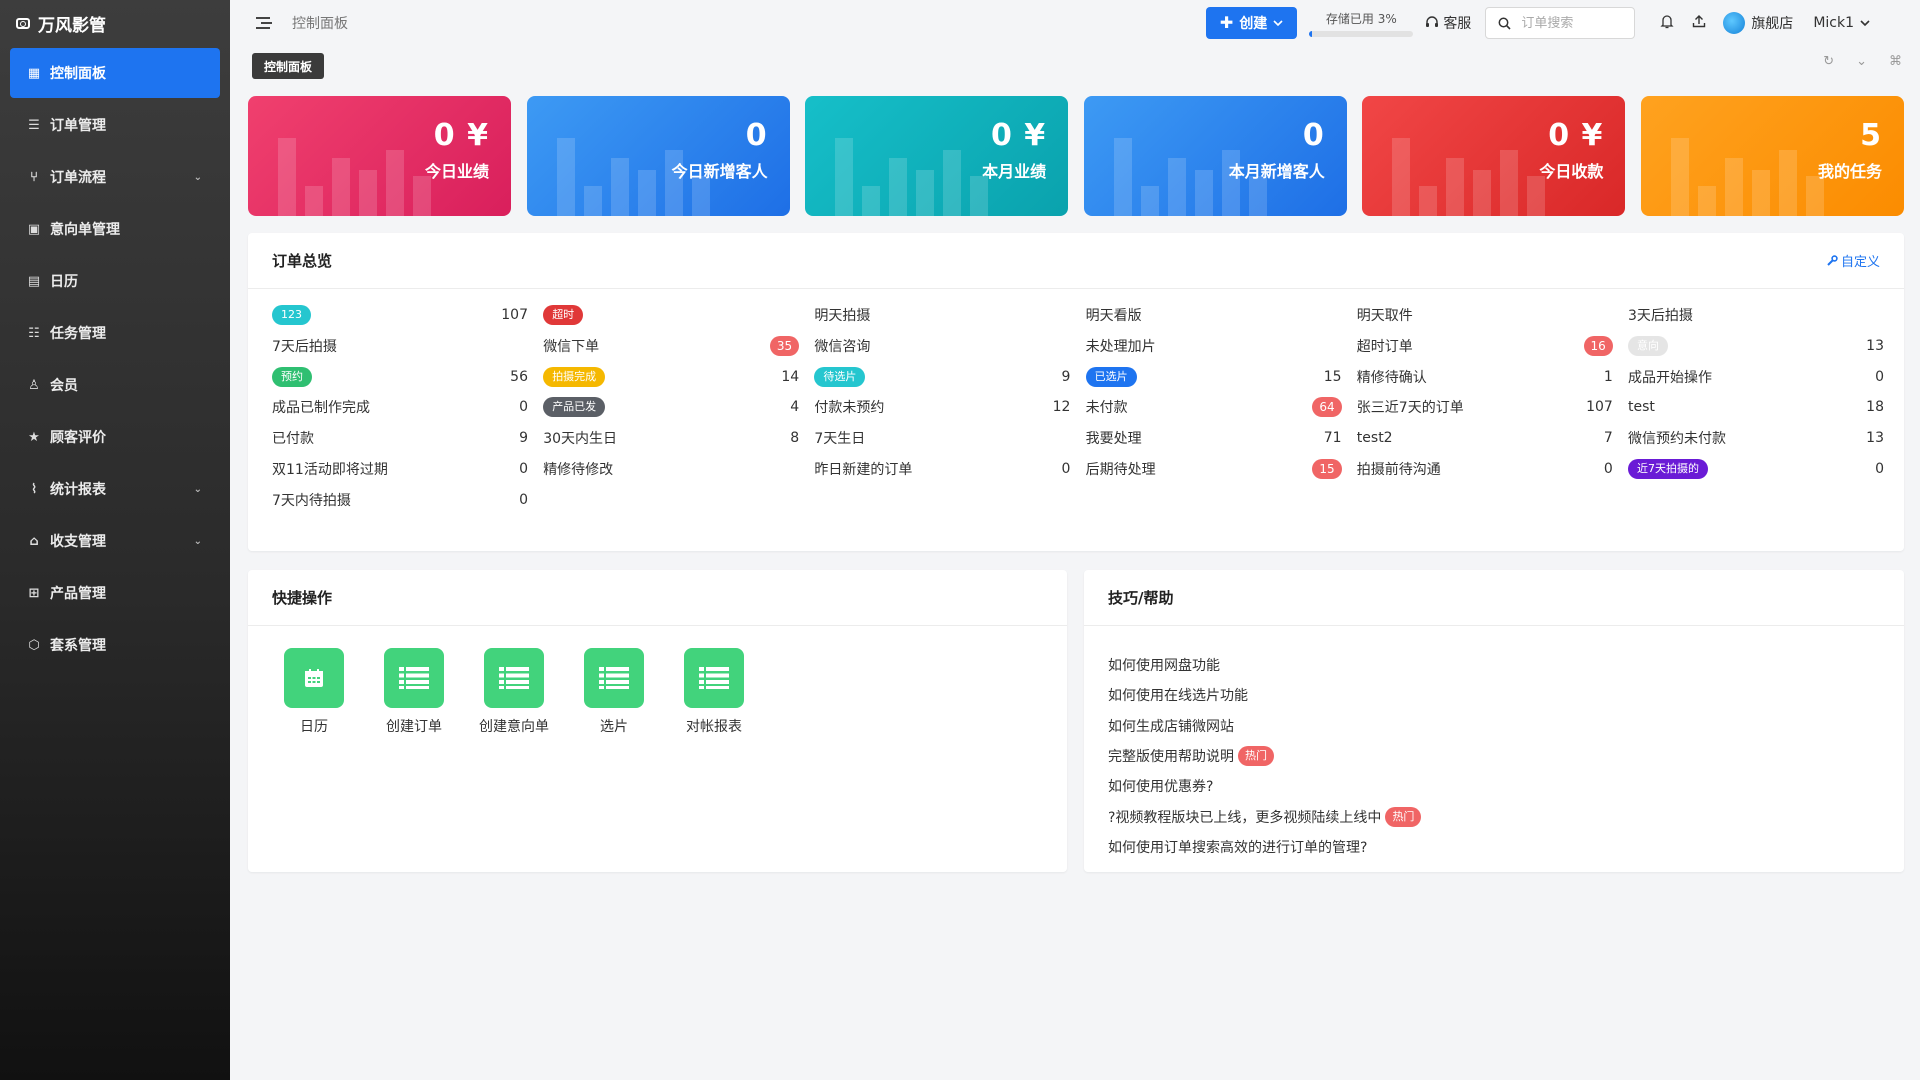 The image size is (1920, 1080). I want to click on refresh-icon: ↻, so click(1828, 61).